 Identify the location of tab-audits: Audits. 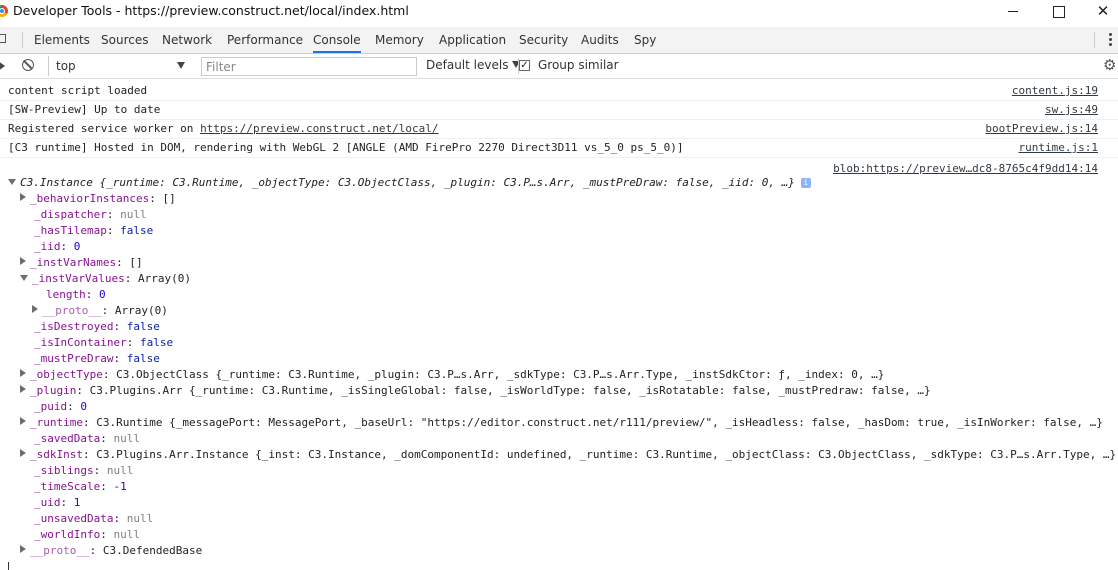
(600, 40).